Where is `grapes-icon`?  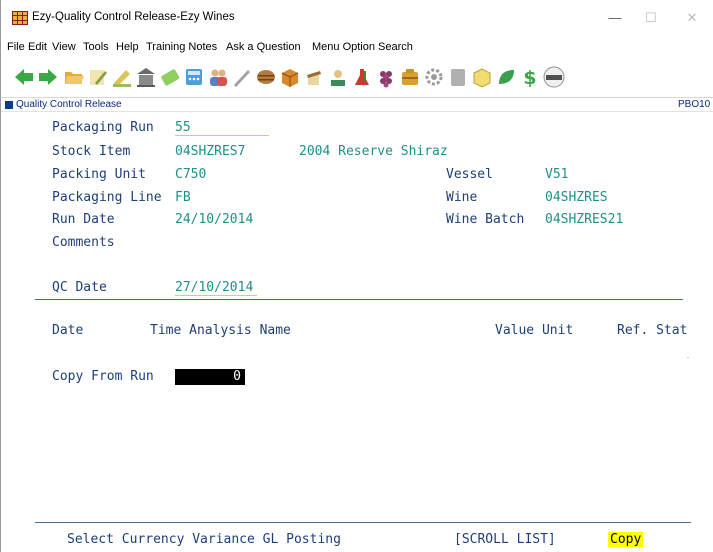 grapes-icon is located at coordinates (386, 77).